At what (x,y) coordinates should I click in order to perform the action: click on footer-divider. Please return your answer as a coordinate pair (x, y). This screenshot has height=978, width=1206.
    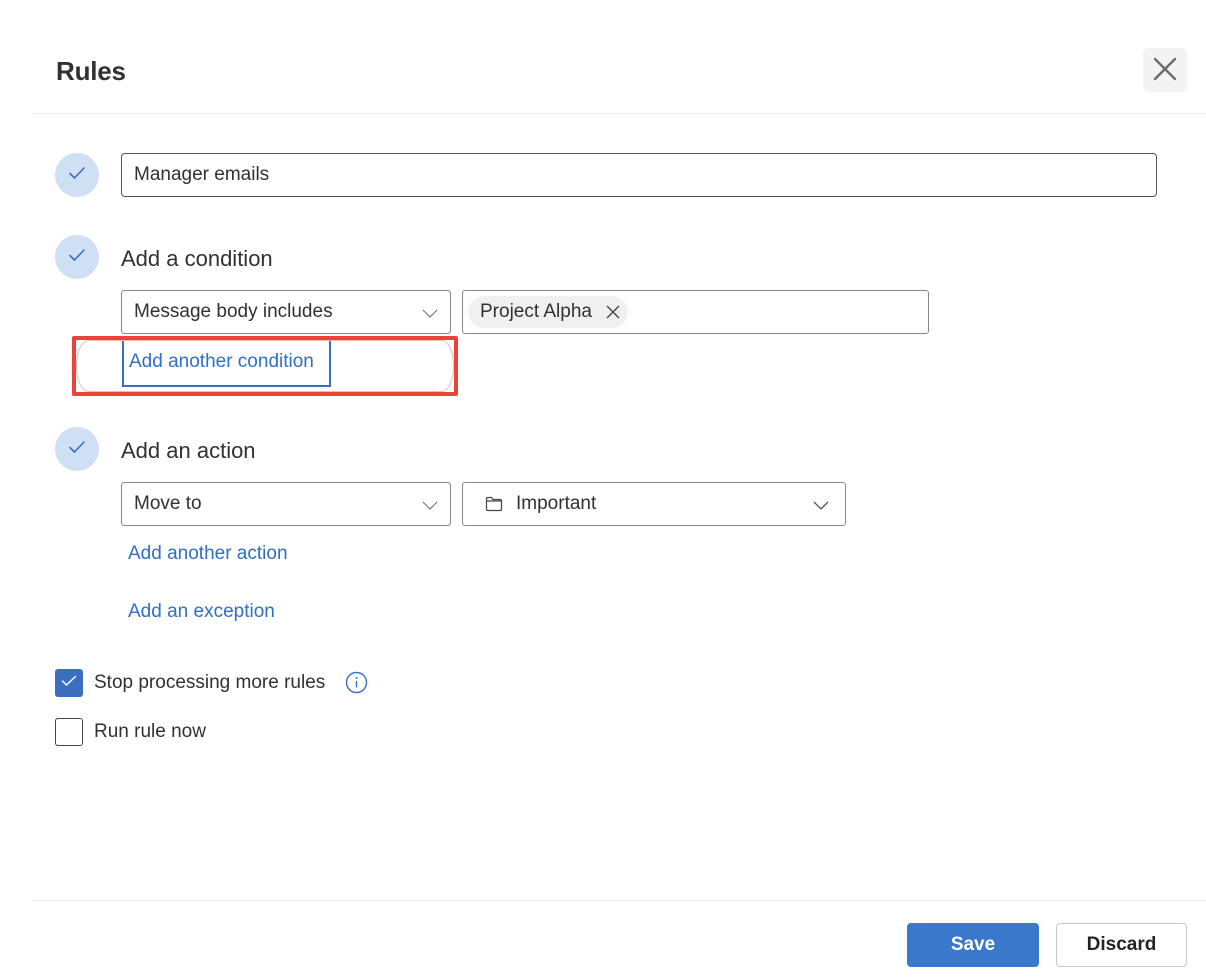
    Looking at the image, I should click on (619, 900).